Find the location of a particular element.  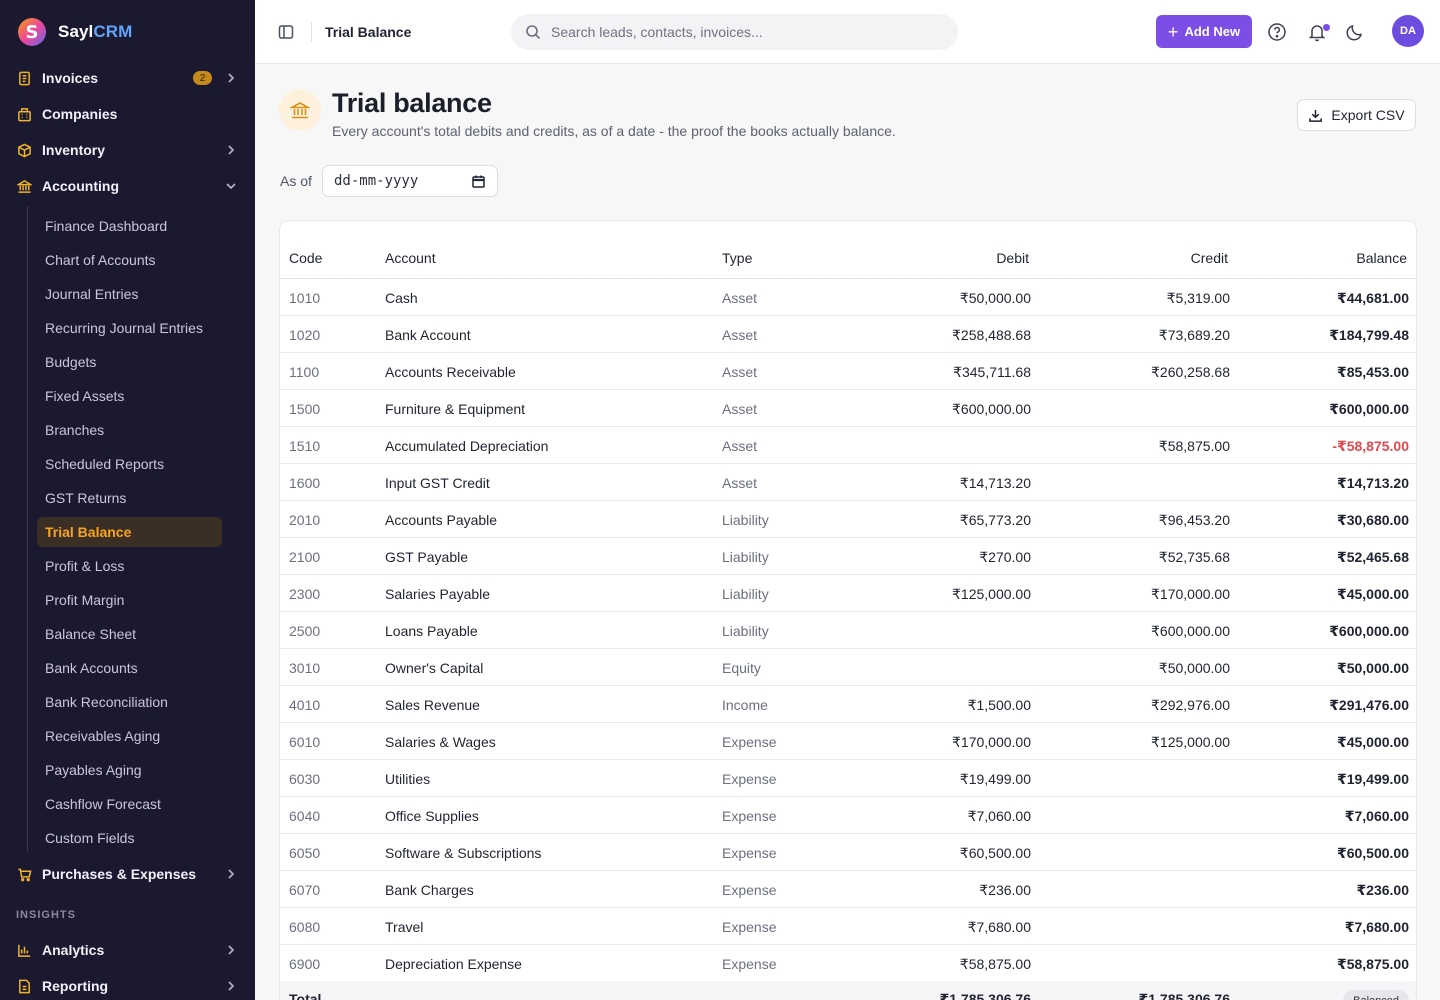

sidebar-subitem-journal-entries: Journal Entries is located at coordinates (129, 294).